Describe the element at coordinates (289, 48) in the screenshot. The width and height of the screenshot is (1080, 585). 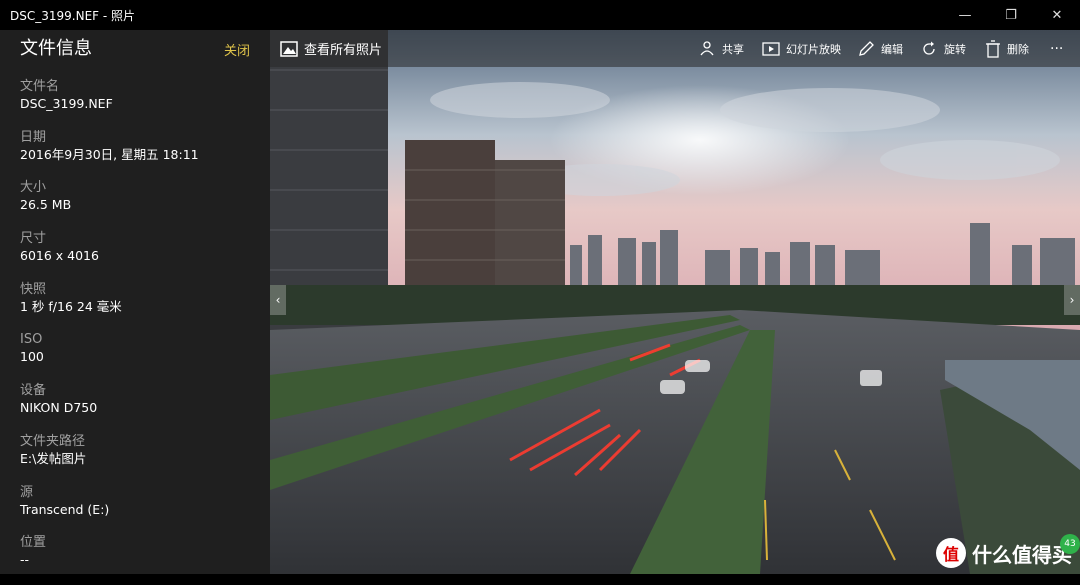
I see `photo-icon` at that location.